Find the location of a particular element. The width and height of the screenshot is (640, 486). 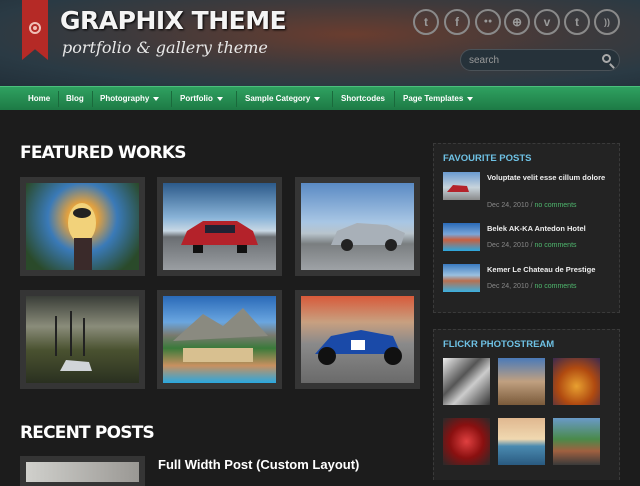

nav-blog: Blog is located at coordinates (75, 99).